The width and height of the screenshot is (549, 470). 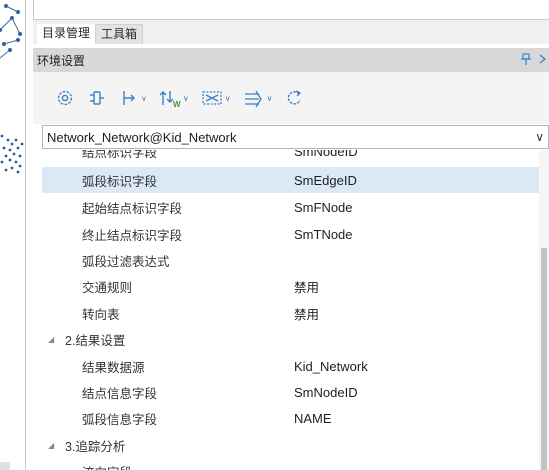 I want to click on property-row-selected: 弧段标识字段 SmEdgeID, so click(x=290, y=180).